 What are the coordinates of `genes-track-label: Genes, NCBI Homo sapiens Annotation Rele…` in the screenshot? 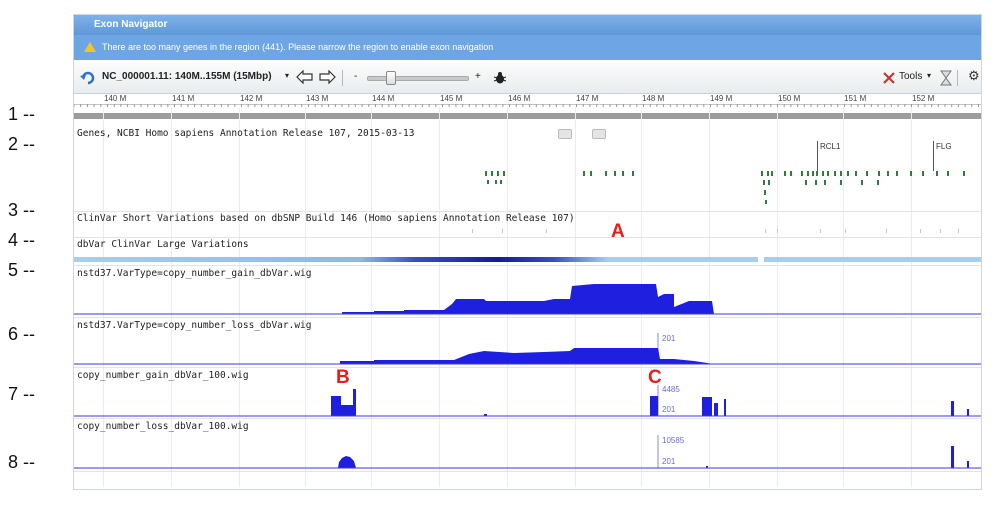 It's located at (246, 133).